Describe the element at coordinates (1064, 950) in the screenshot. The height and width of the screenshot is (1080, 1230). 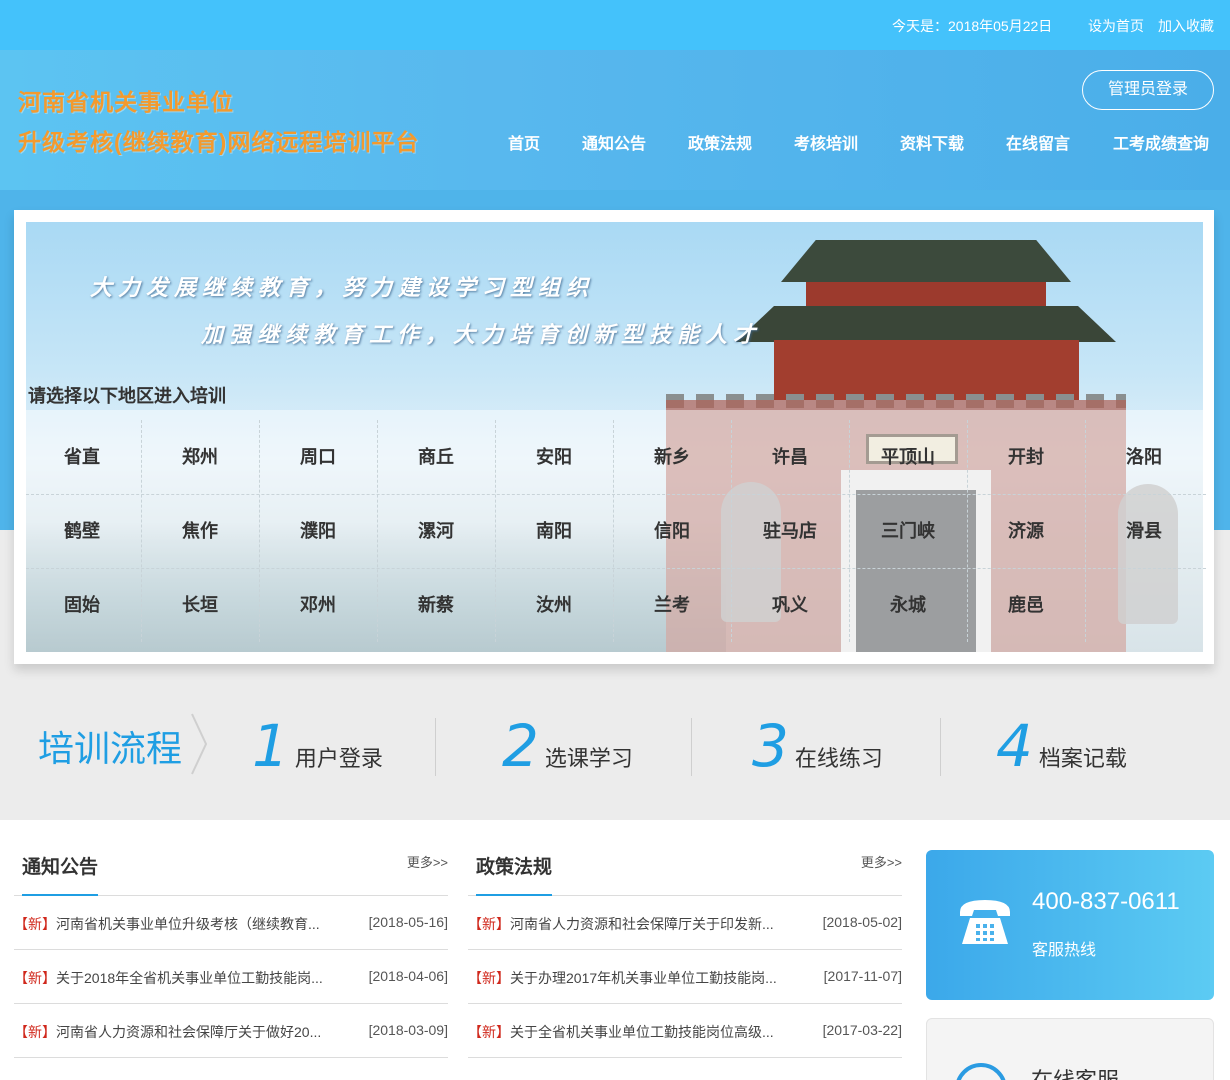
I see `hotline-label: 客服热线` at that location.